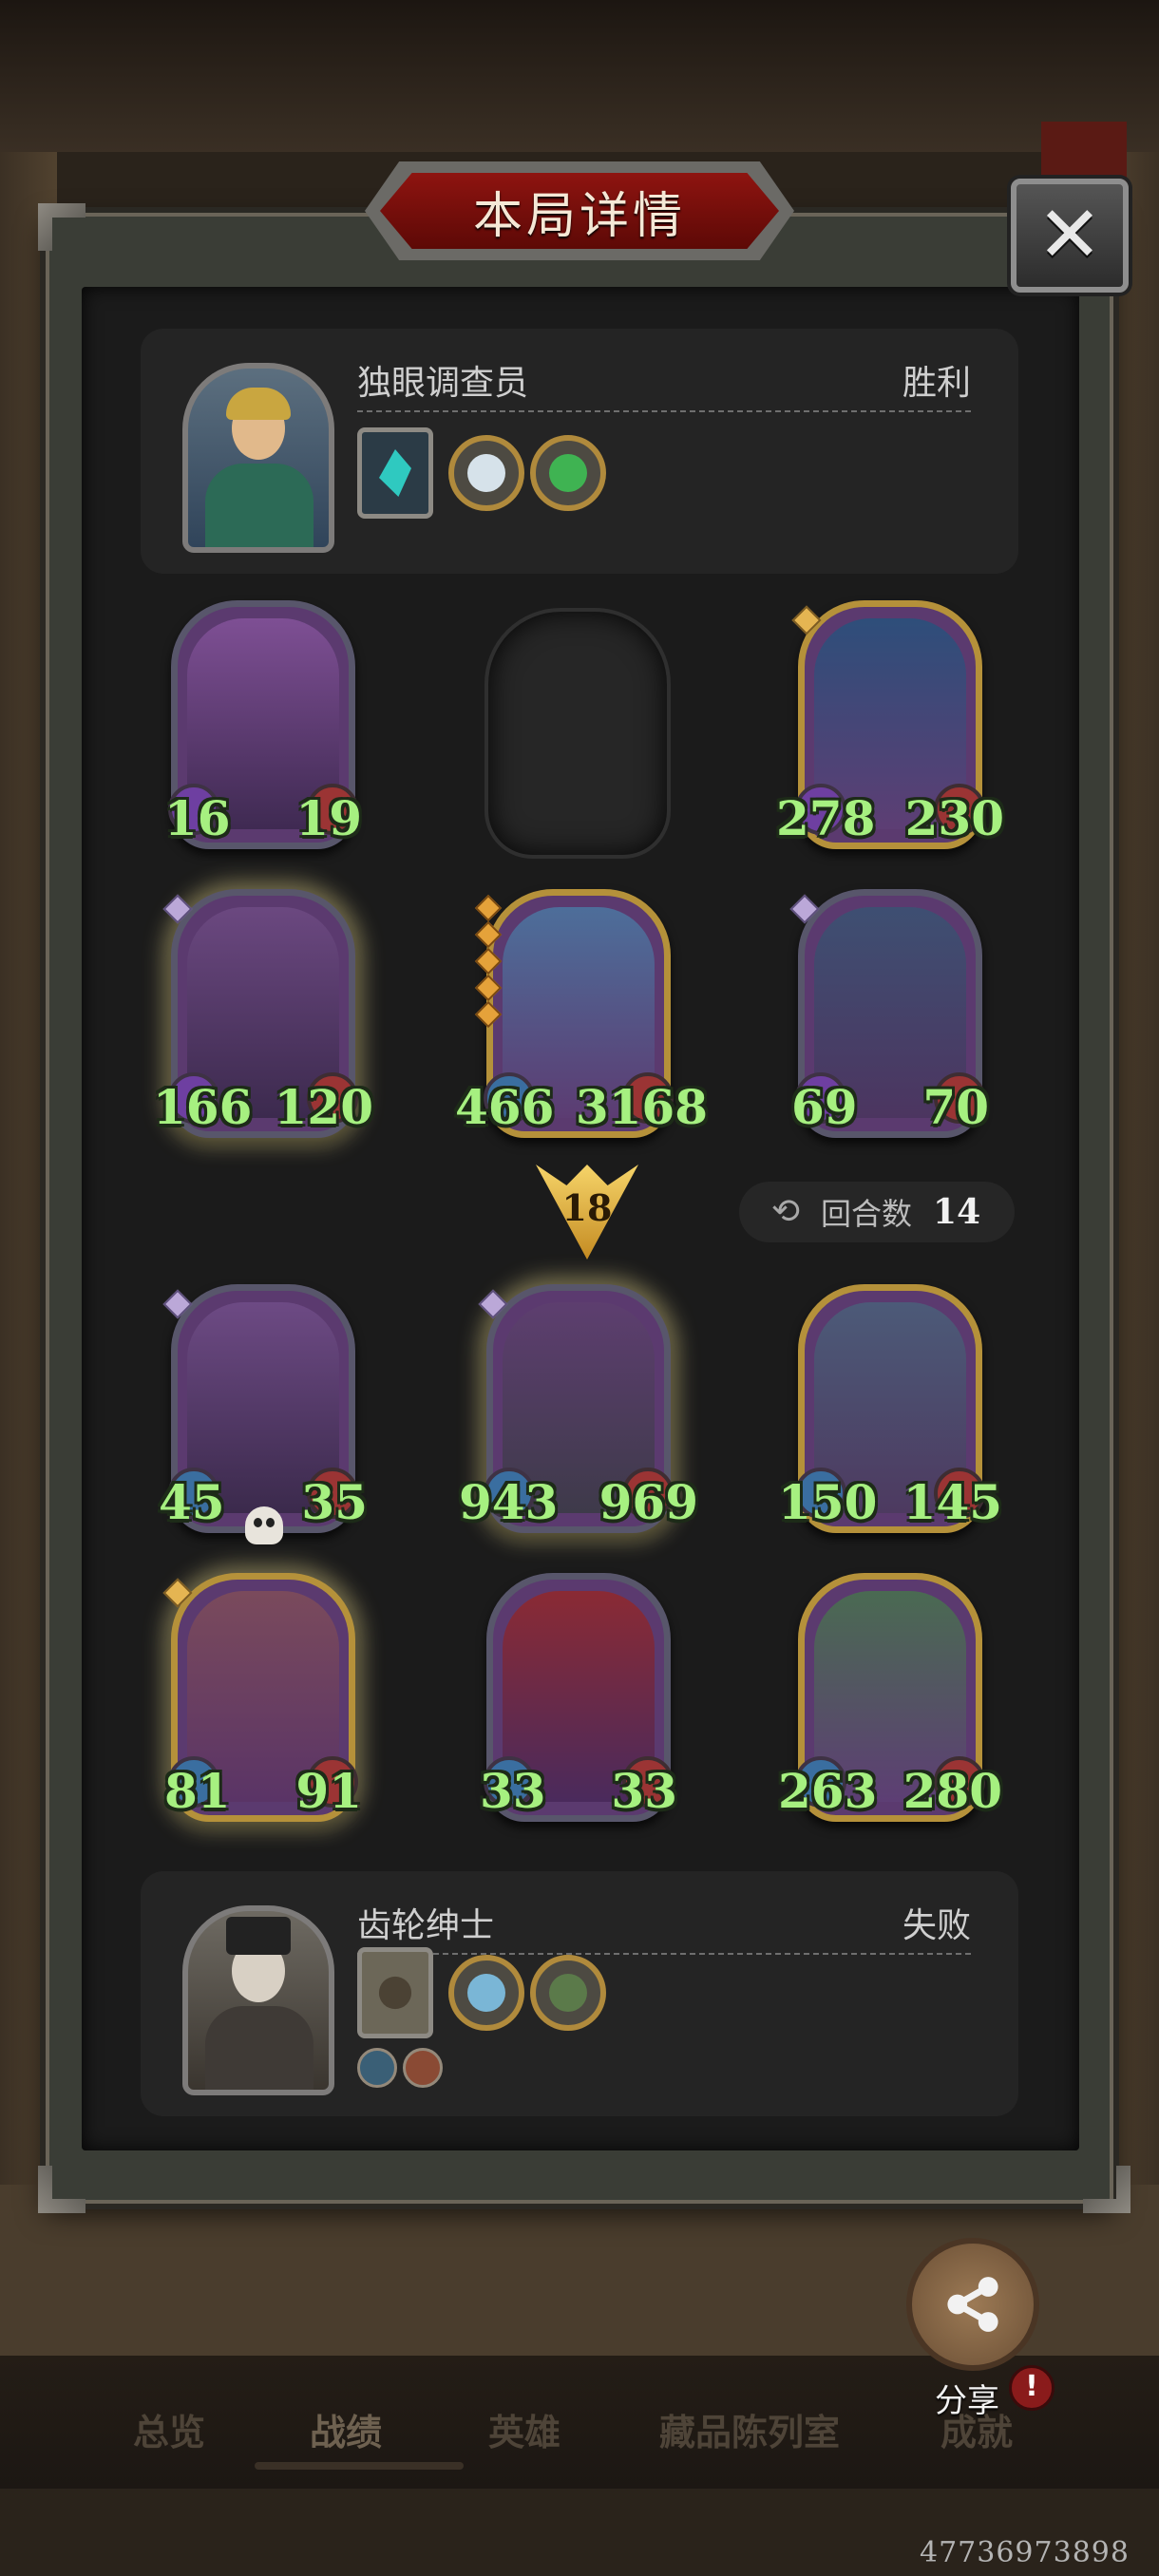  What do you see at coordinates (264, 1525) in the screenshot?
I see `skull-icon` at bounding box center [264, 1525].